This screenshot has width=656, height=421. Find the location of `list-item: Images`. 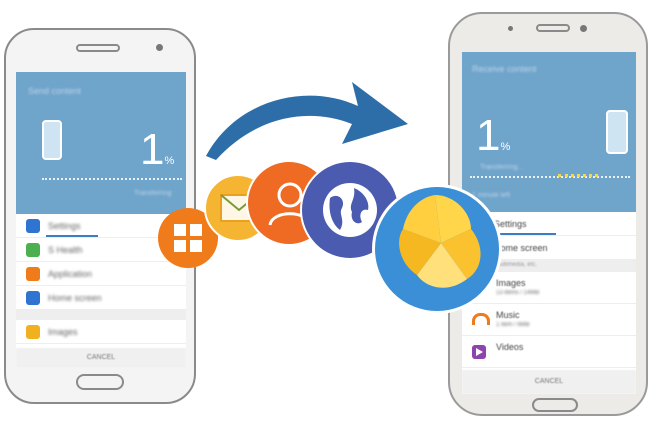

list-item: Images is located at coordinates (101, 332).